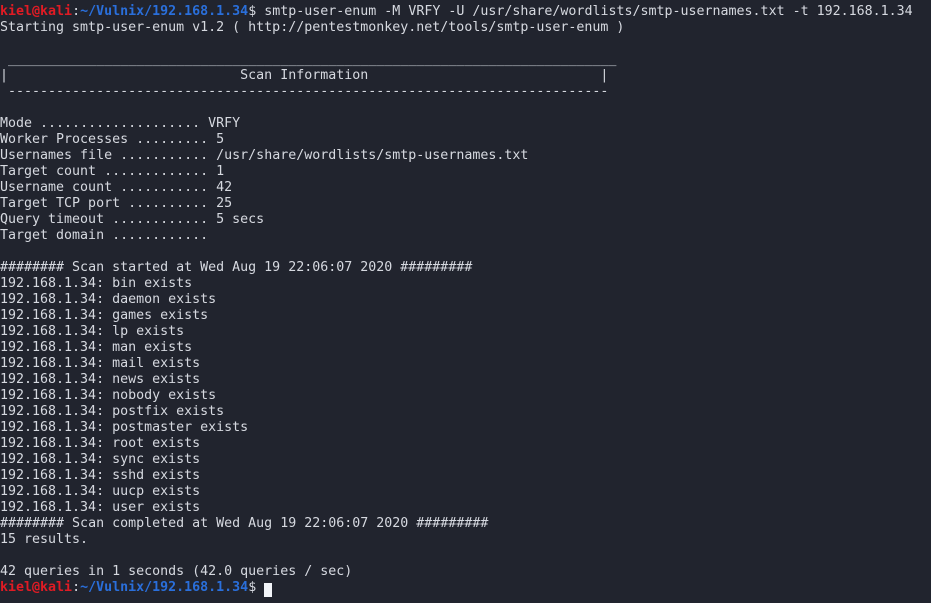 This screenshot has height=603, width=931. Describe the element at coordinates (52, 235) in the screenshot. I see `scan-info-label: Target domain` at that location.